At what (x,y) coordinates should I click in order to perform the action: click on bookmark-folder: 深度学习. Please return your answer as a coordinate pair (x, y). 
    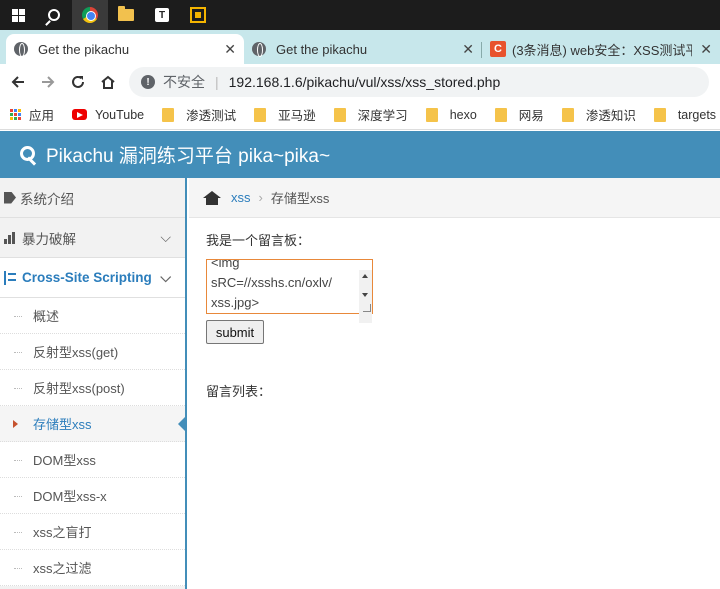
    Looking at the image, I should click on (370, 114).